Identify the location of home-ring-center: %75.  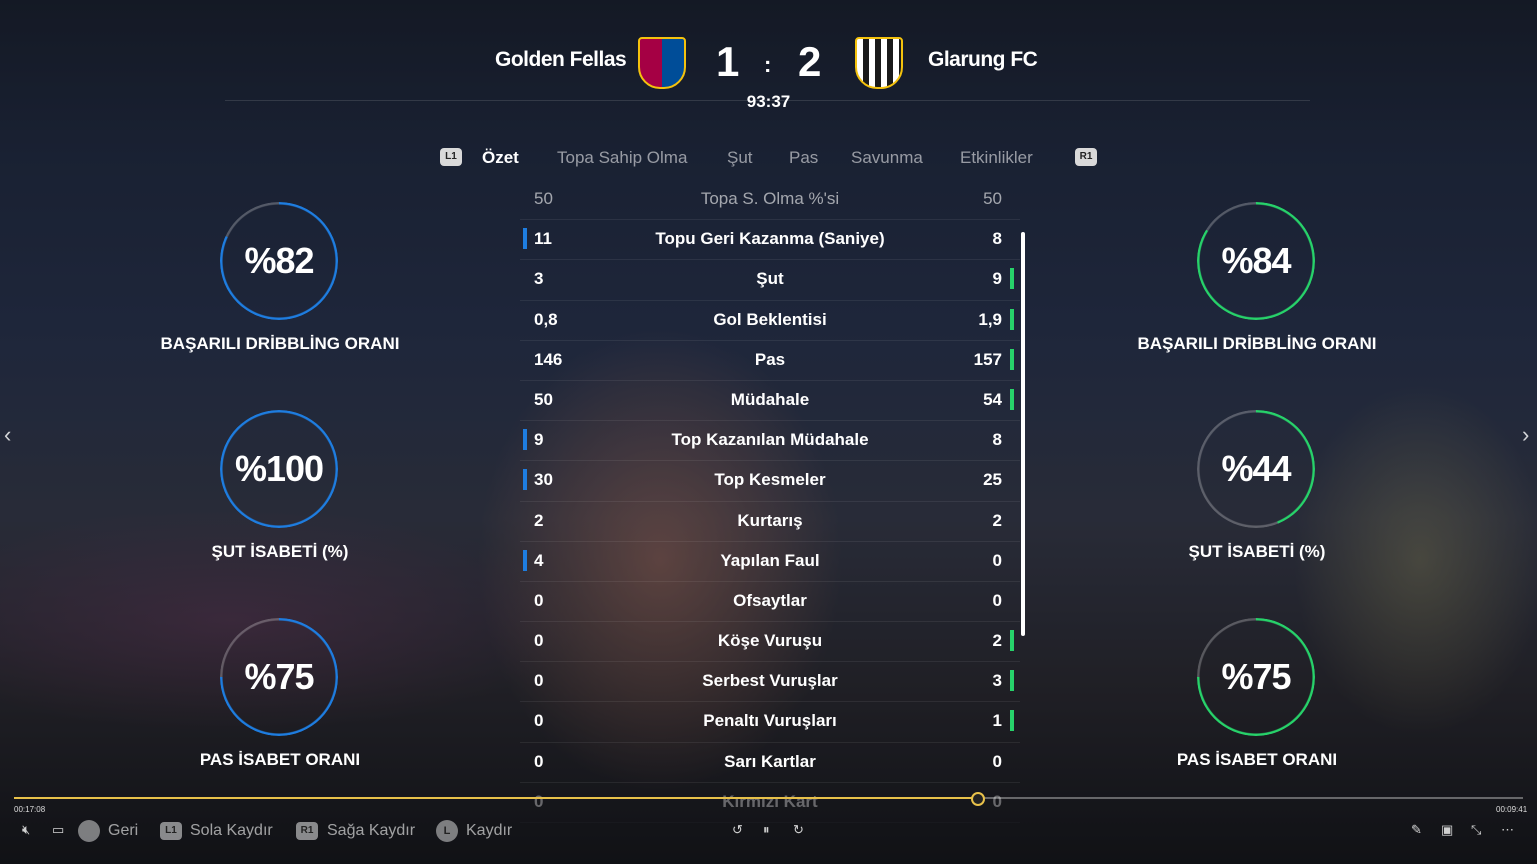
(279, 677).